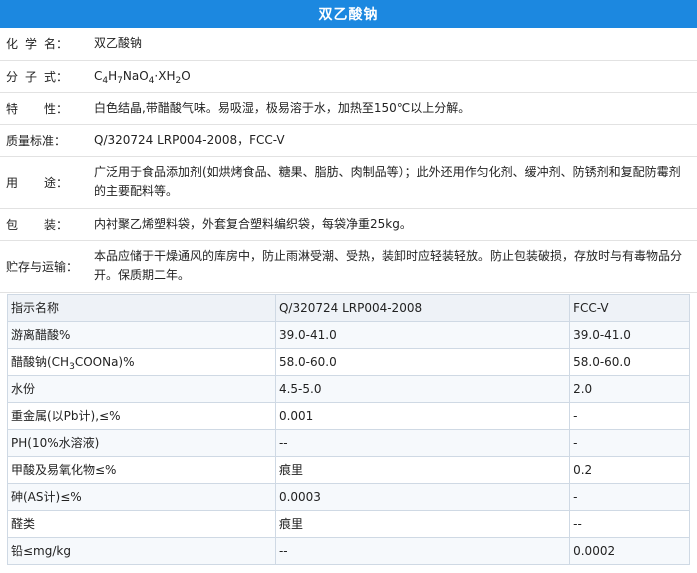 This screenshot has width=697, height=573. I want to click on spec-header-standard: Q/320724 LRP004-2008, so click(422, 307).